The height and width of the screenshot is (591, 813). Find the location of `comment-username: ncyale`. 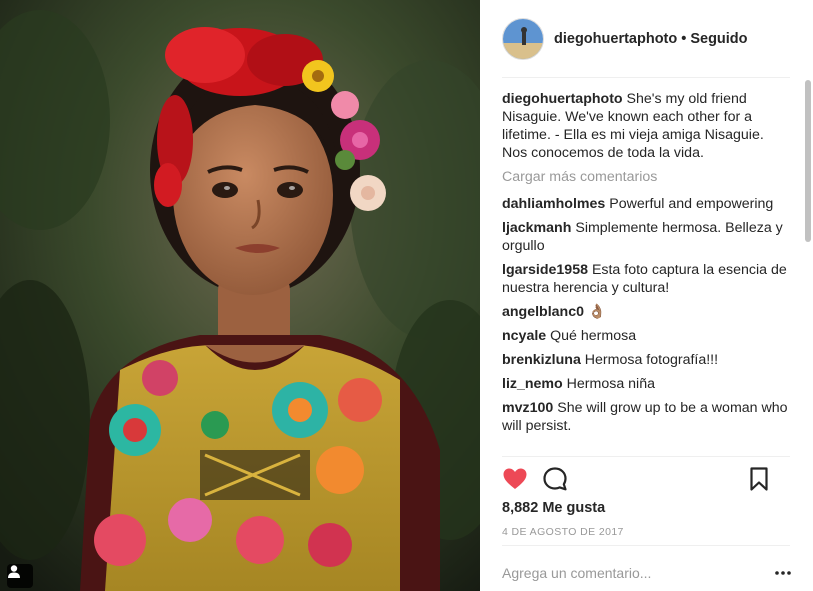

comment-username: ncyale is located at coordinates (524, 336).